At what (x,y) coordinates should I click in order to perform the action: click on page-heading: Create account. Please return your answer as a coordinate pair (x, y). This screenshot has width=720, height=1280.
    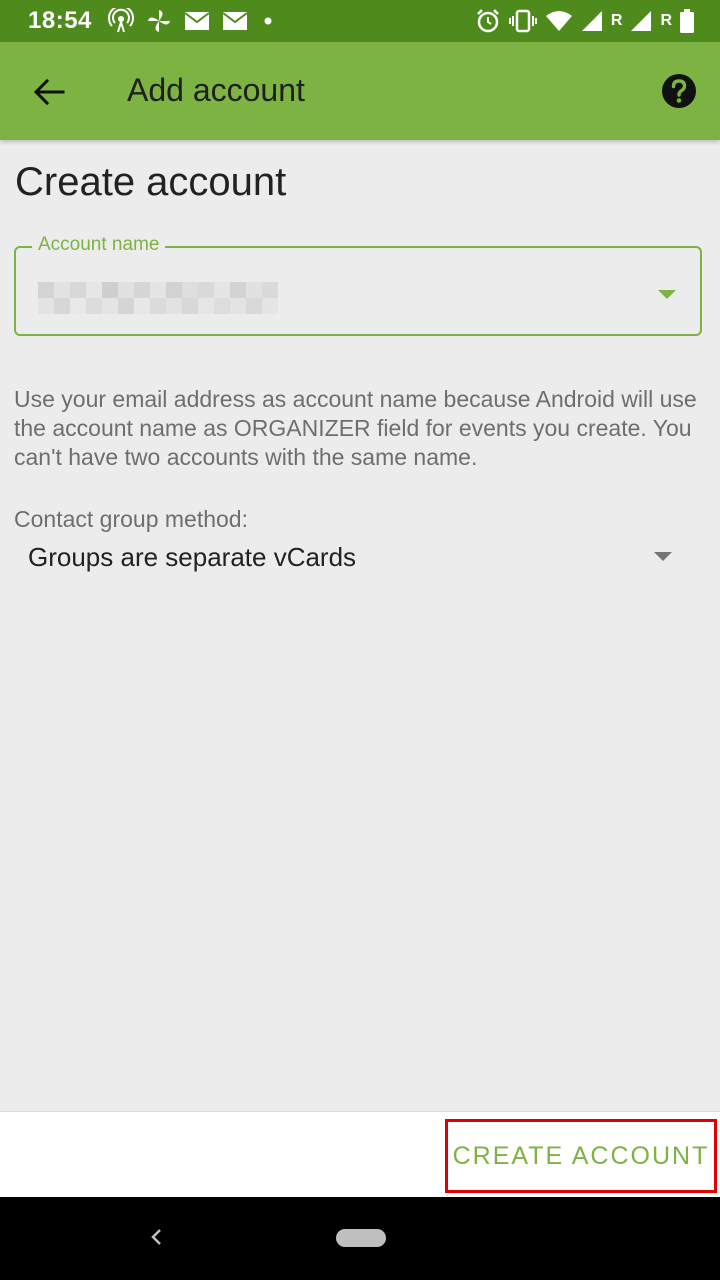
    Looking at the image, I should click on (151, 182).